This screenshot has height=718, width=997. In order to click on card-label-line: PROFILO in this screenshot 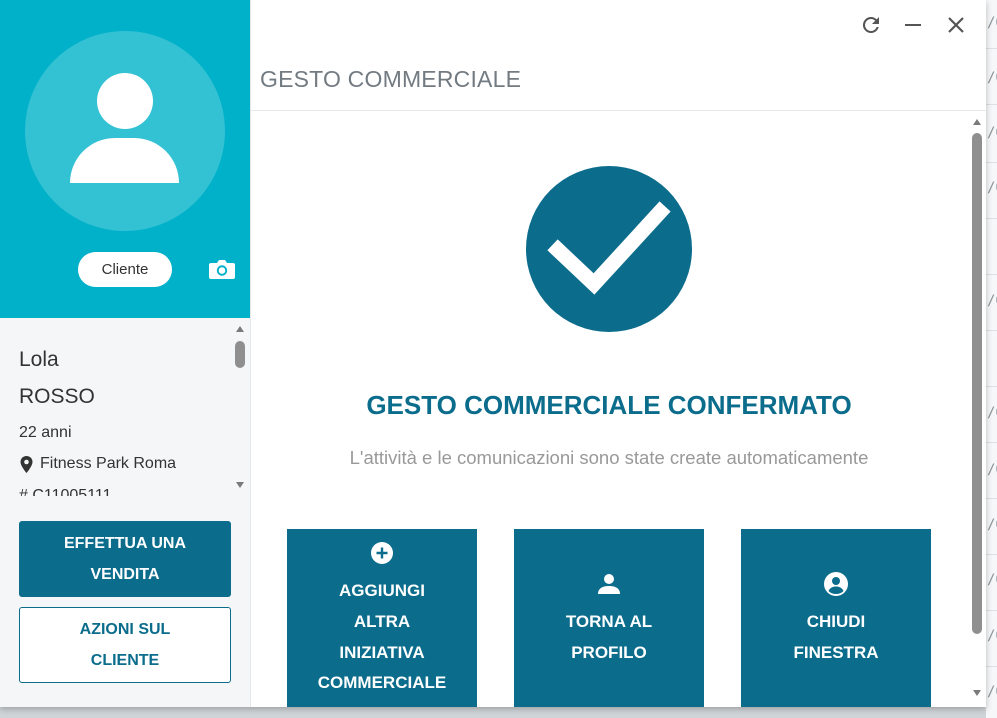, I will do `click(609, 652)`.